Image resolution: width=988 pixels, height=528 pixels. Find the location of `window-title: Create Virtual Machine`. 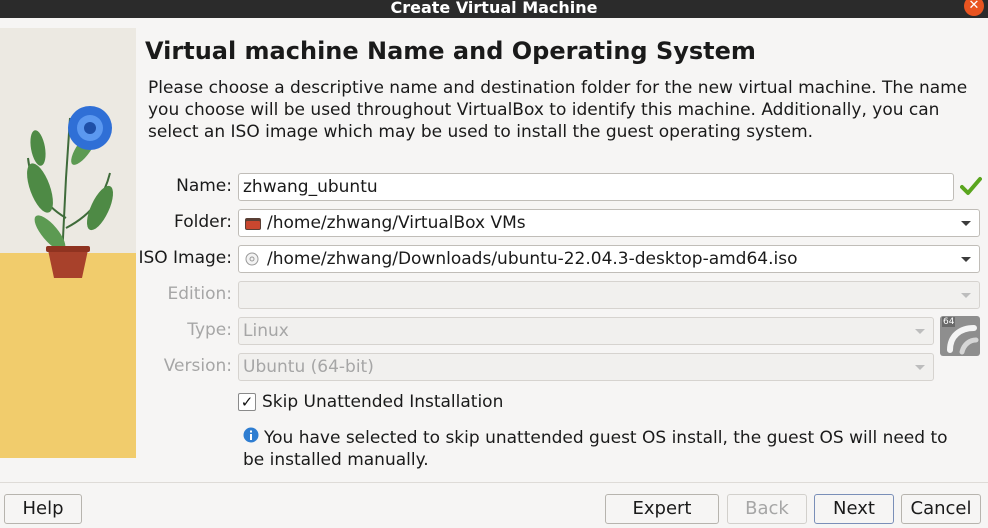

window-title: Create Virtual Machine is located at coordinates (494, 8).